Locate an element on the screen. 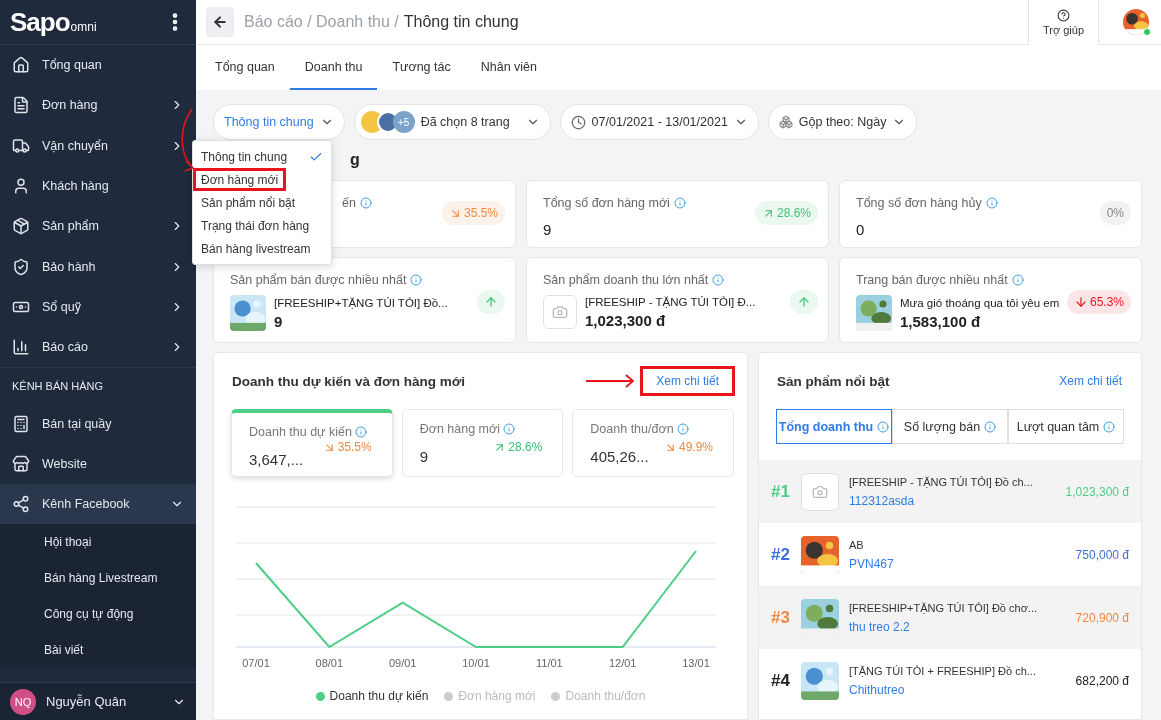 This screenshot has height=720, width=1161. menu-item: Thông tin chung is located at coordinates (262, 156).